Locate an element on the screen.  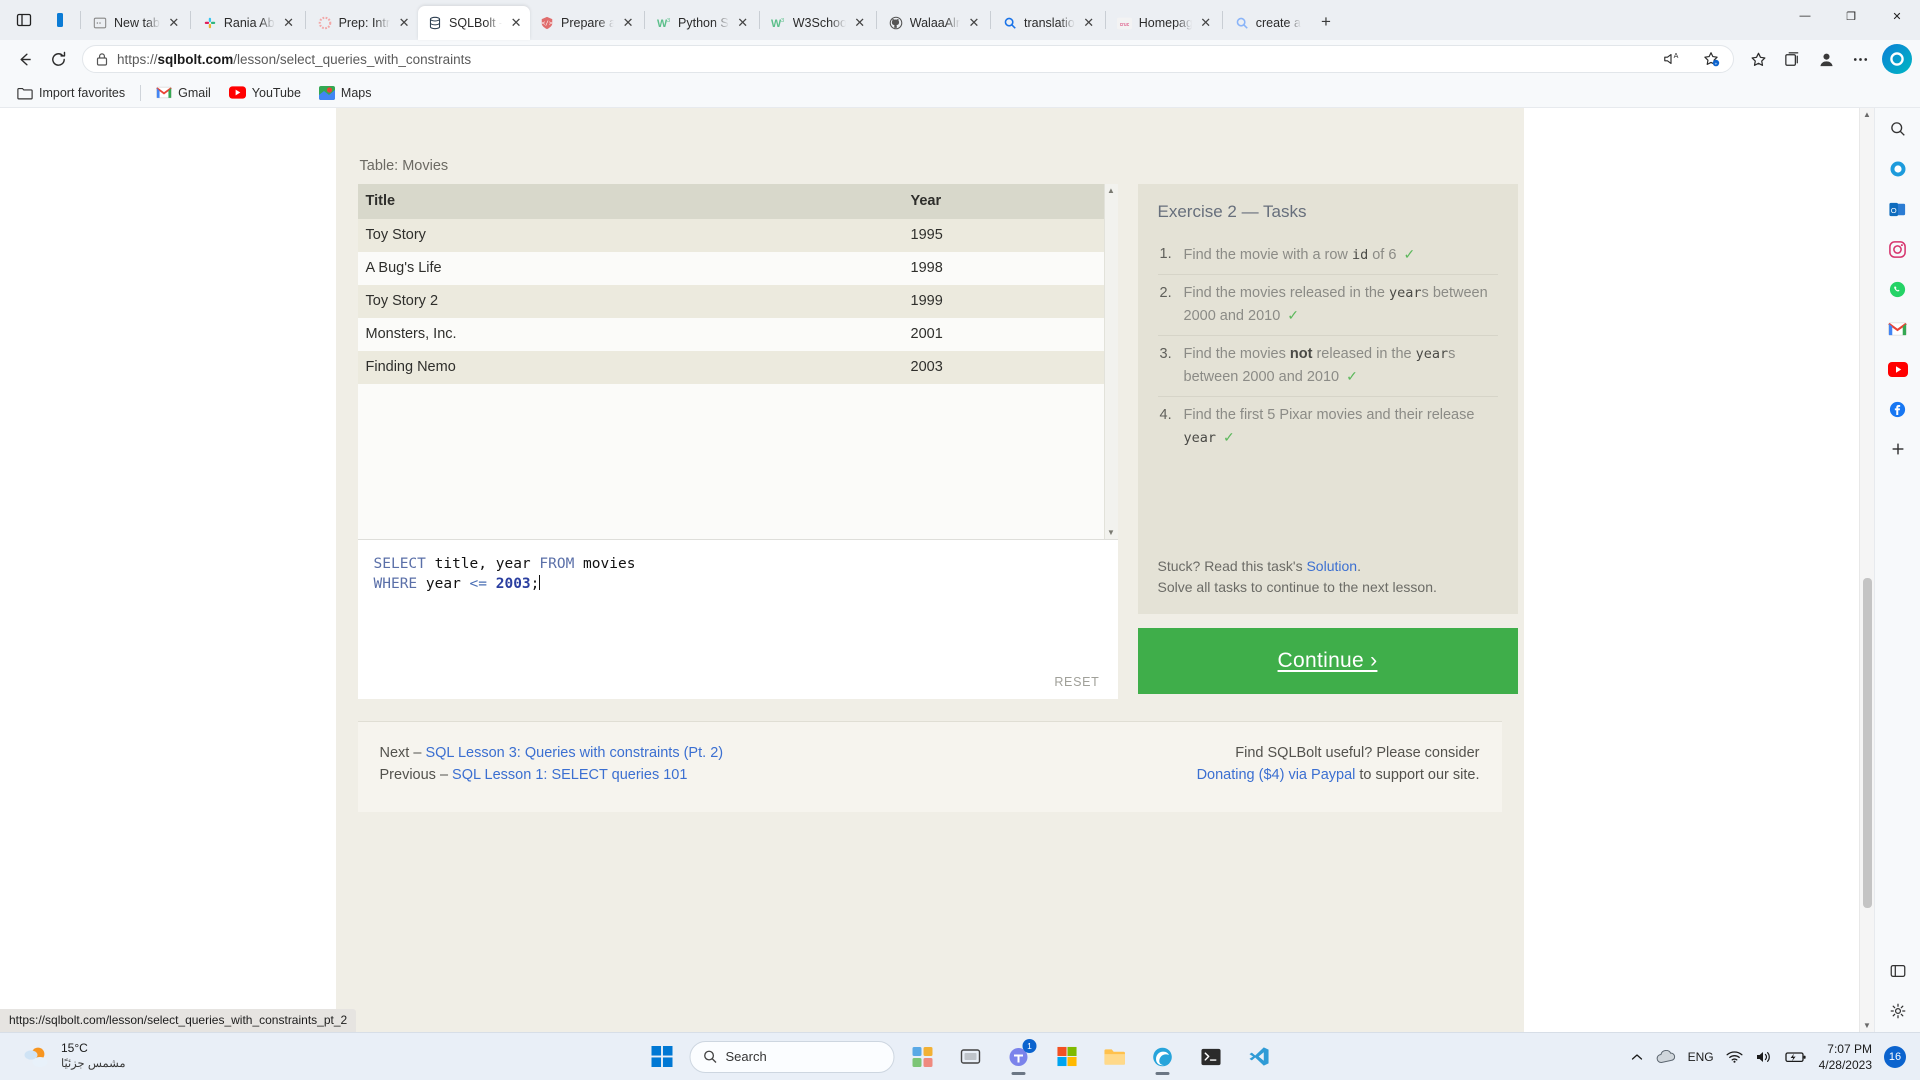
gmail-icon is located at coordinates (1898, 329).